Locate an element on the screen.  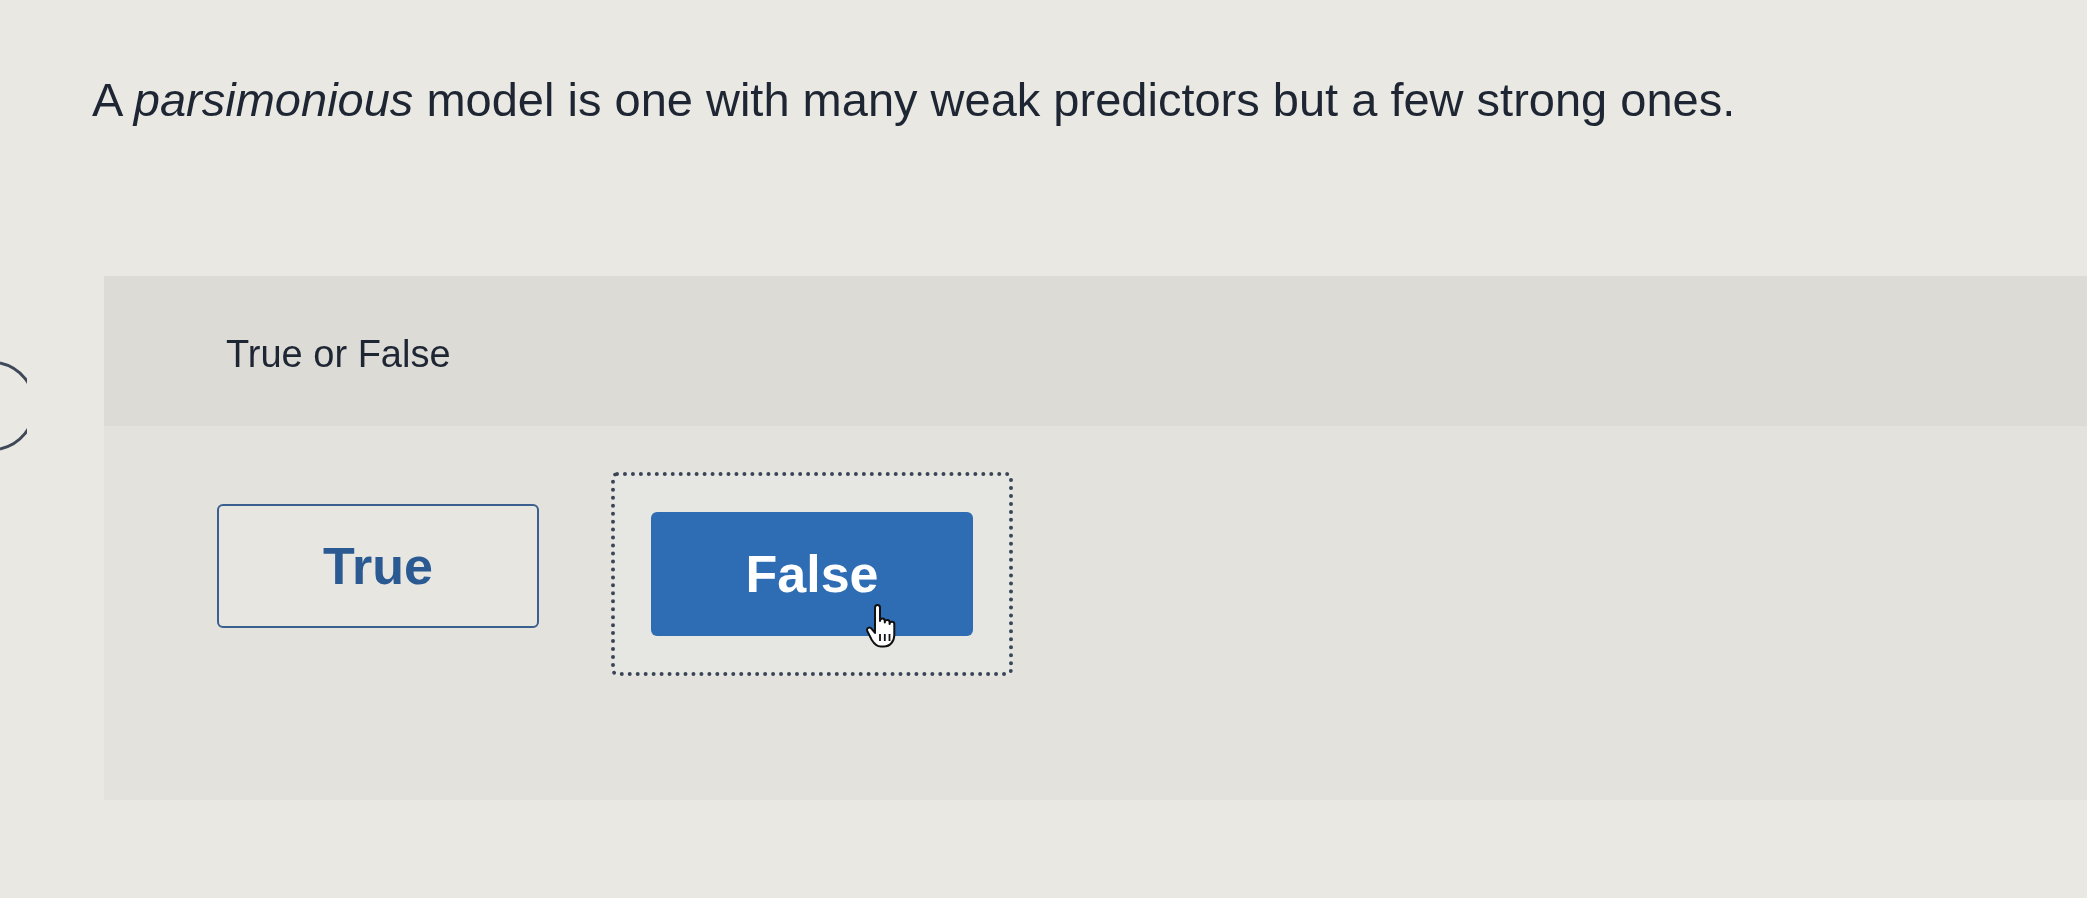
question-text: A parsimonious model is one with many weak predictors but a few strong ones. is located at coordinates (914, 100).